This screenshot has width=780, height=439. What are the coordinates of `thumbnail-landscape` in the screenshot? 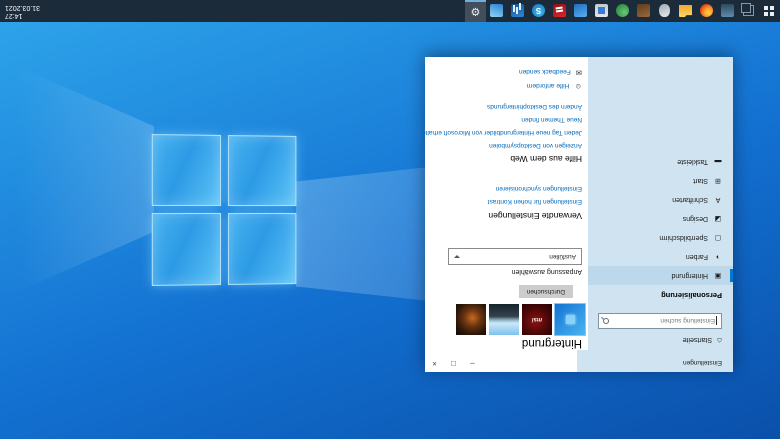 It's located at (504, 319).